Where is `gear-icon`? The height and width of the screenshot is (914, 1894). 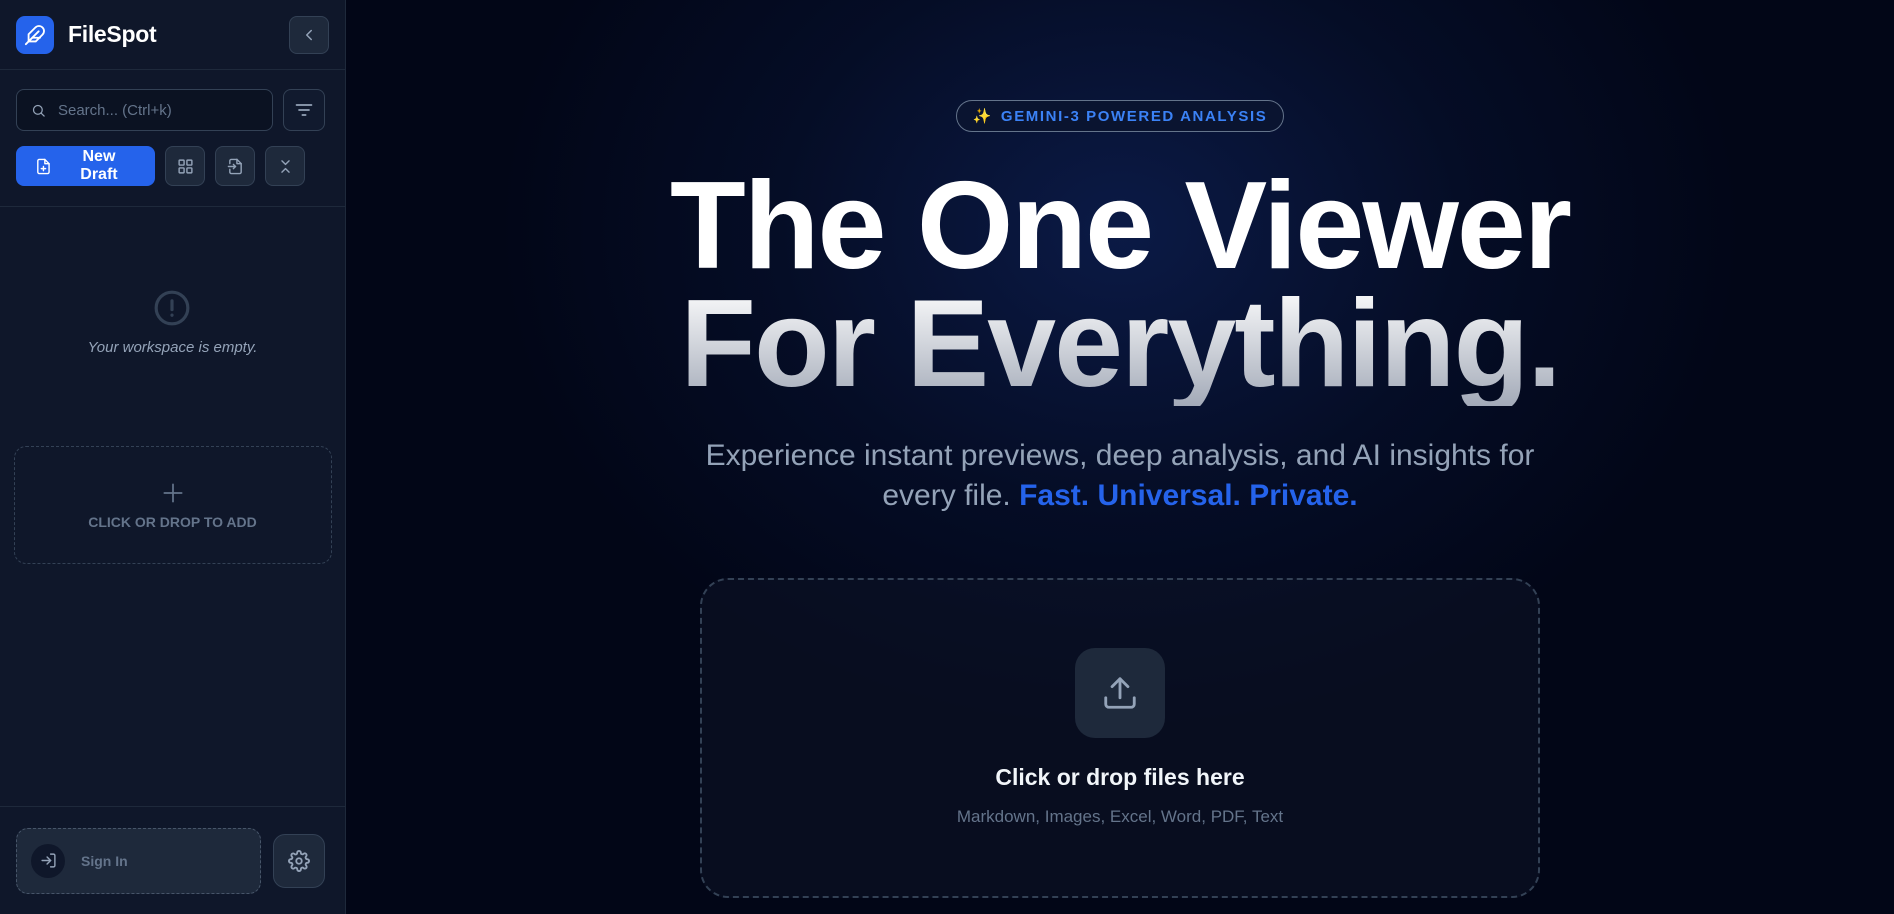
gear-icon is located at coordinates (299, 860).